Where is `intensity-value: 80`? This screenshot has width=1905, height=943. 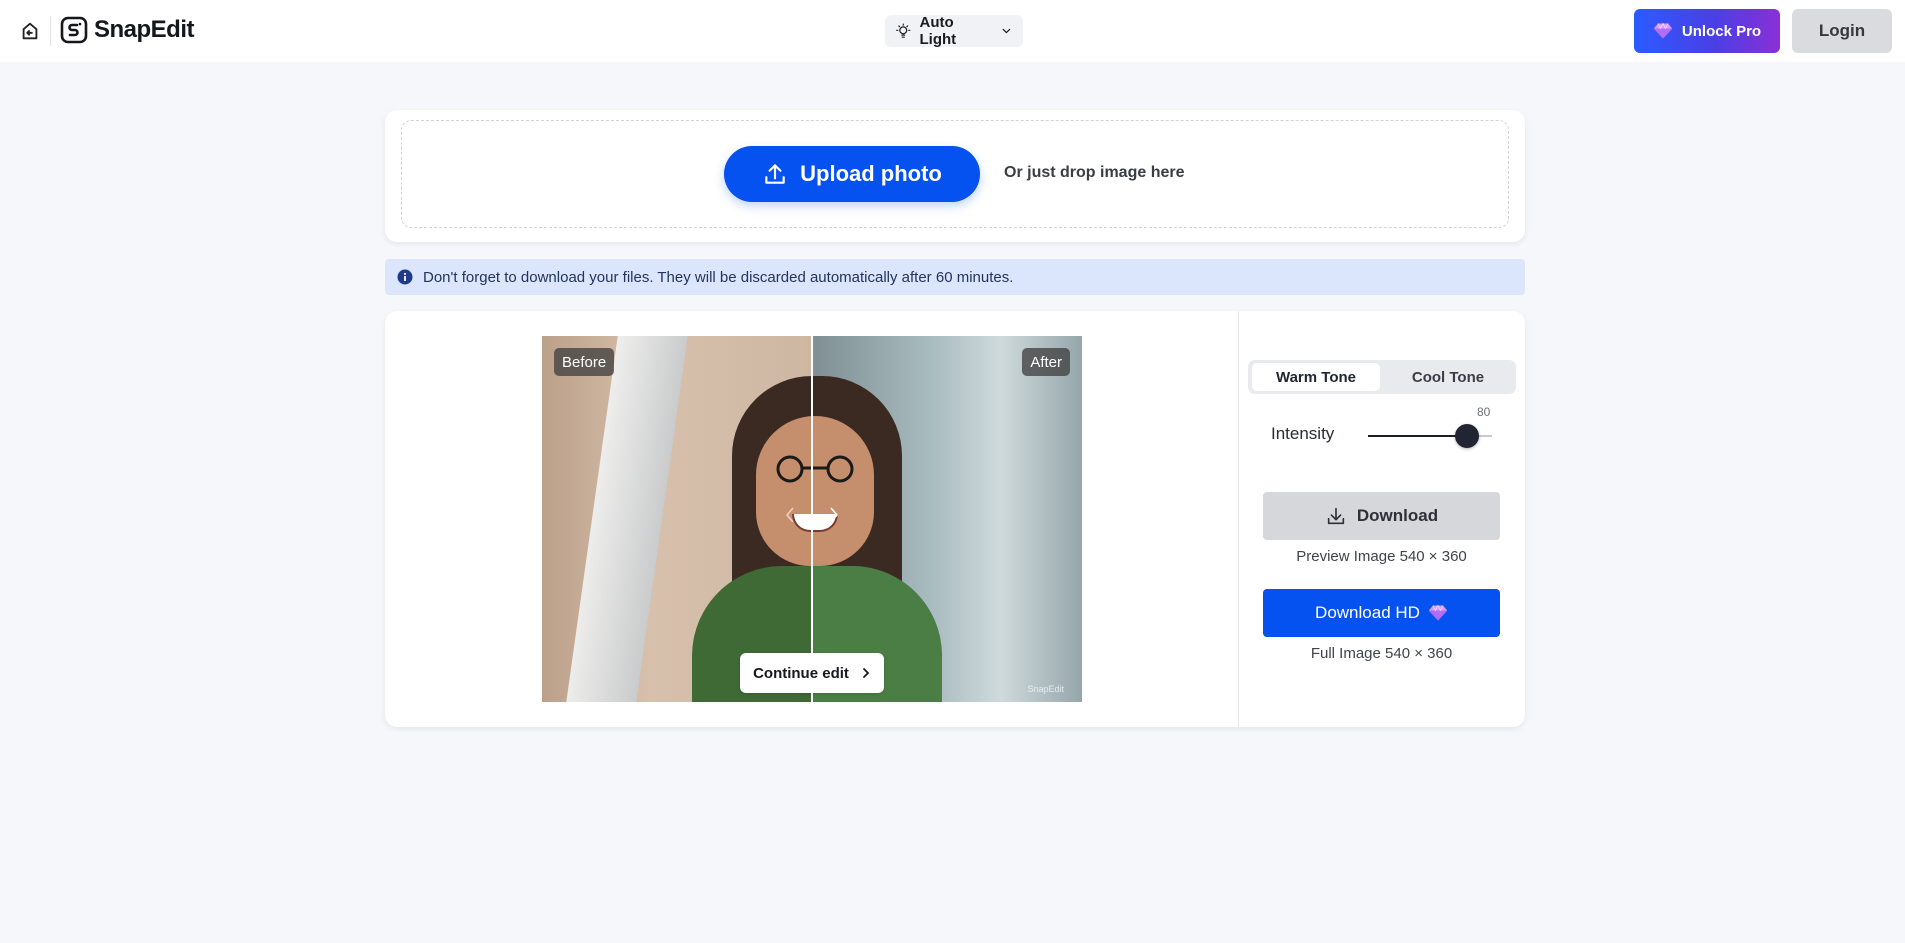
intensity-value: 80 is located at coordinates (1484, 412).